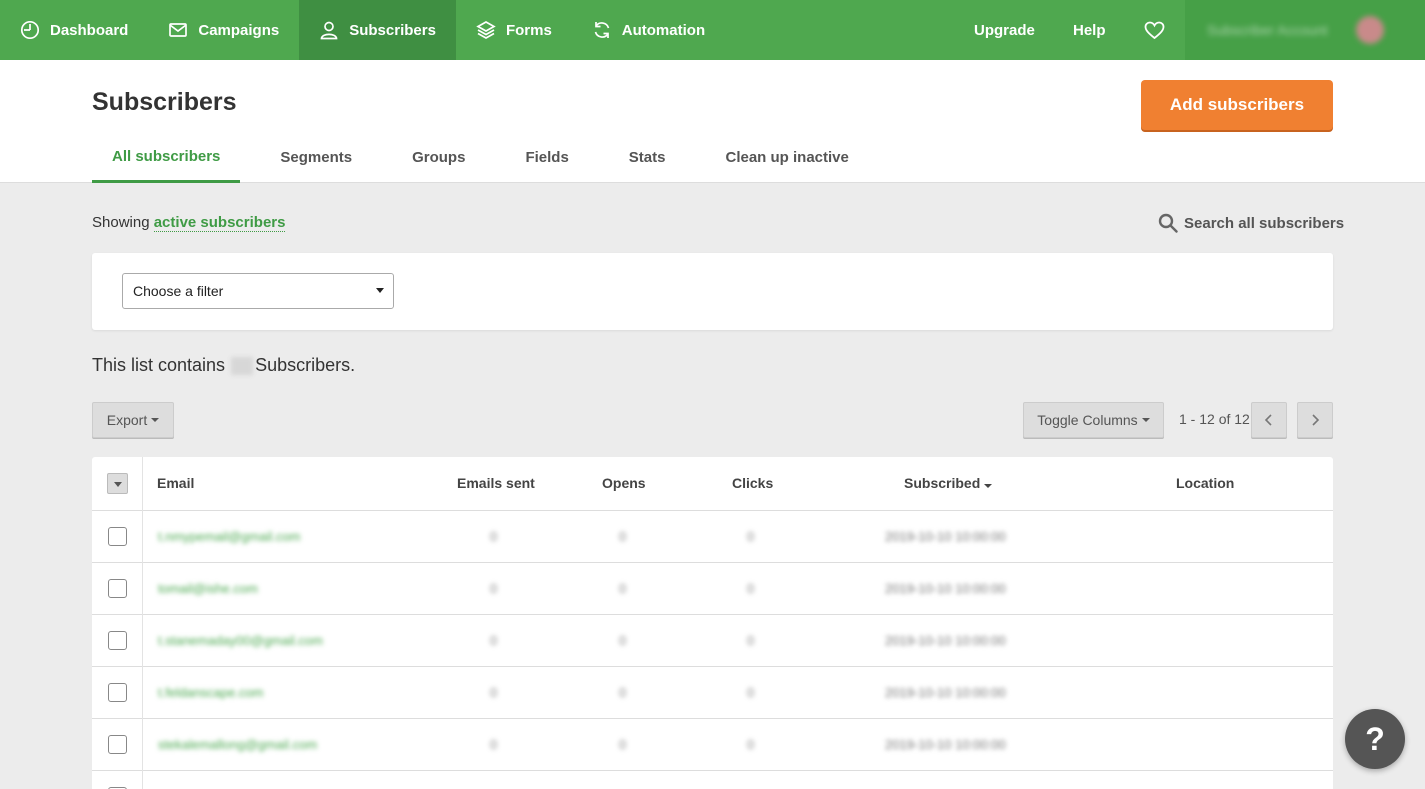 This screenshot has height=789, width=1425. Describe the element at coordinates (219, 223) in the screenshot. I see `active-subscribers-link: active subscribers` at that location.